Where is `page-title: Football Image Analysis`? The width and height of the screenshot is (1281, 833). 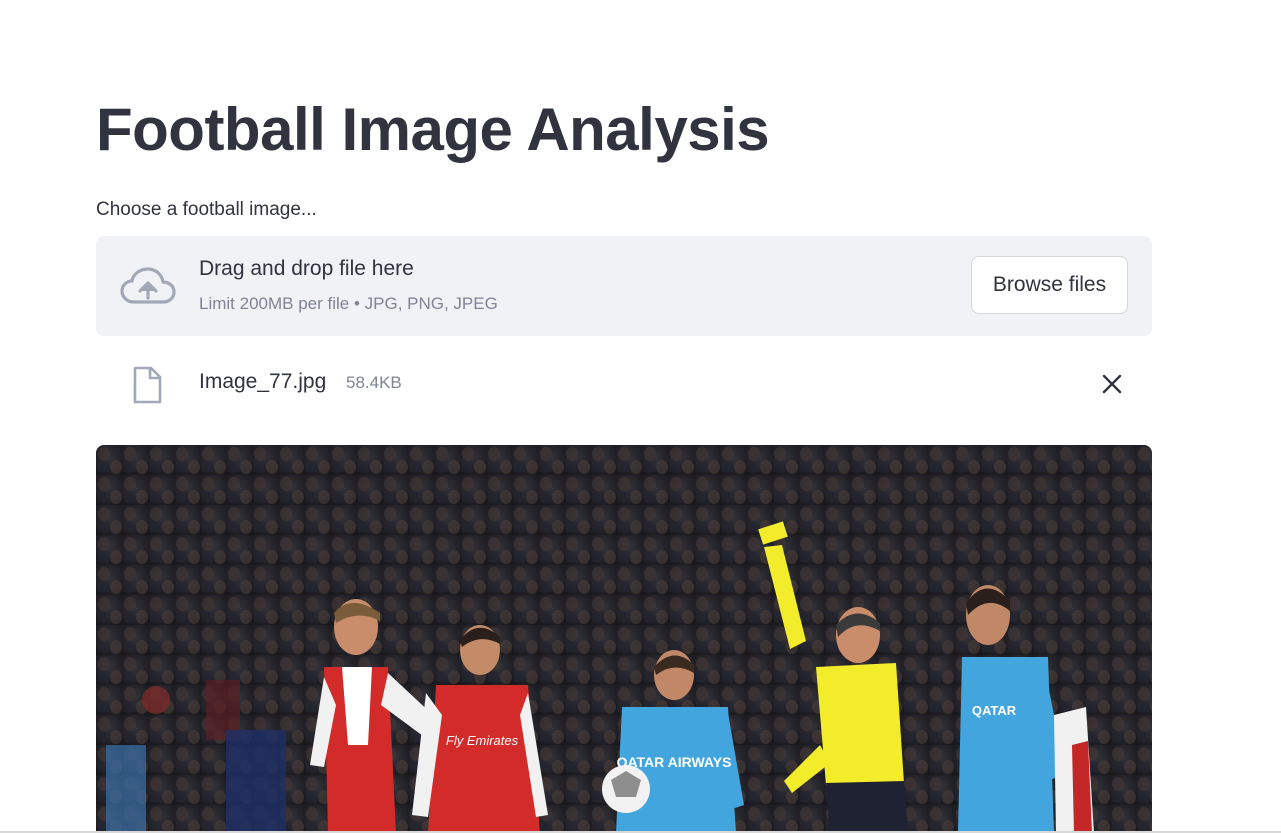
page-title: Football Image Analysis is located at coordinates (433, 129).